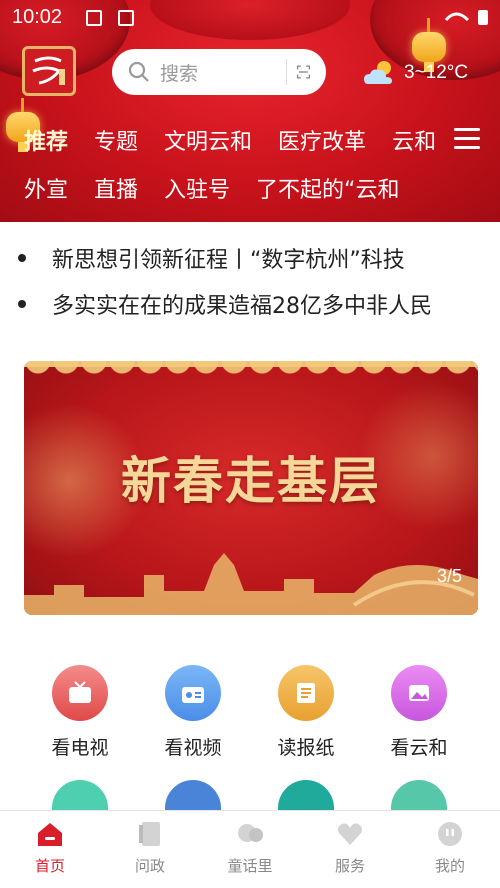 The width and height of the screenshot is (500, 888). Describe the element at coordinates (149, 866) in the screenshot. I see `tab-label: 问政` at that location.